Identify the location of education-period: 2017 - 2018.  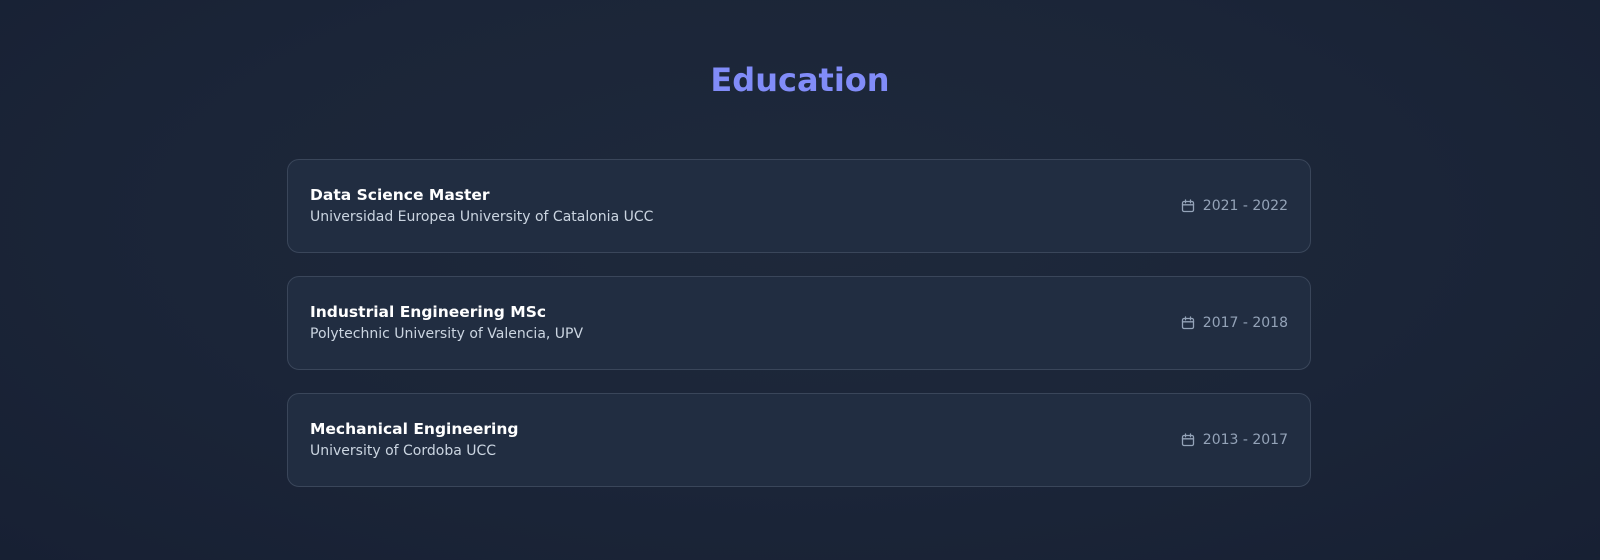
(1234, 323).